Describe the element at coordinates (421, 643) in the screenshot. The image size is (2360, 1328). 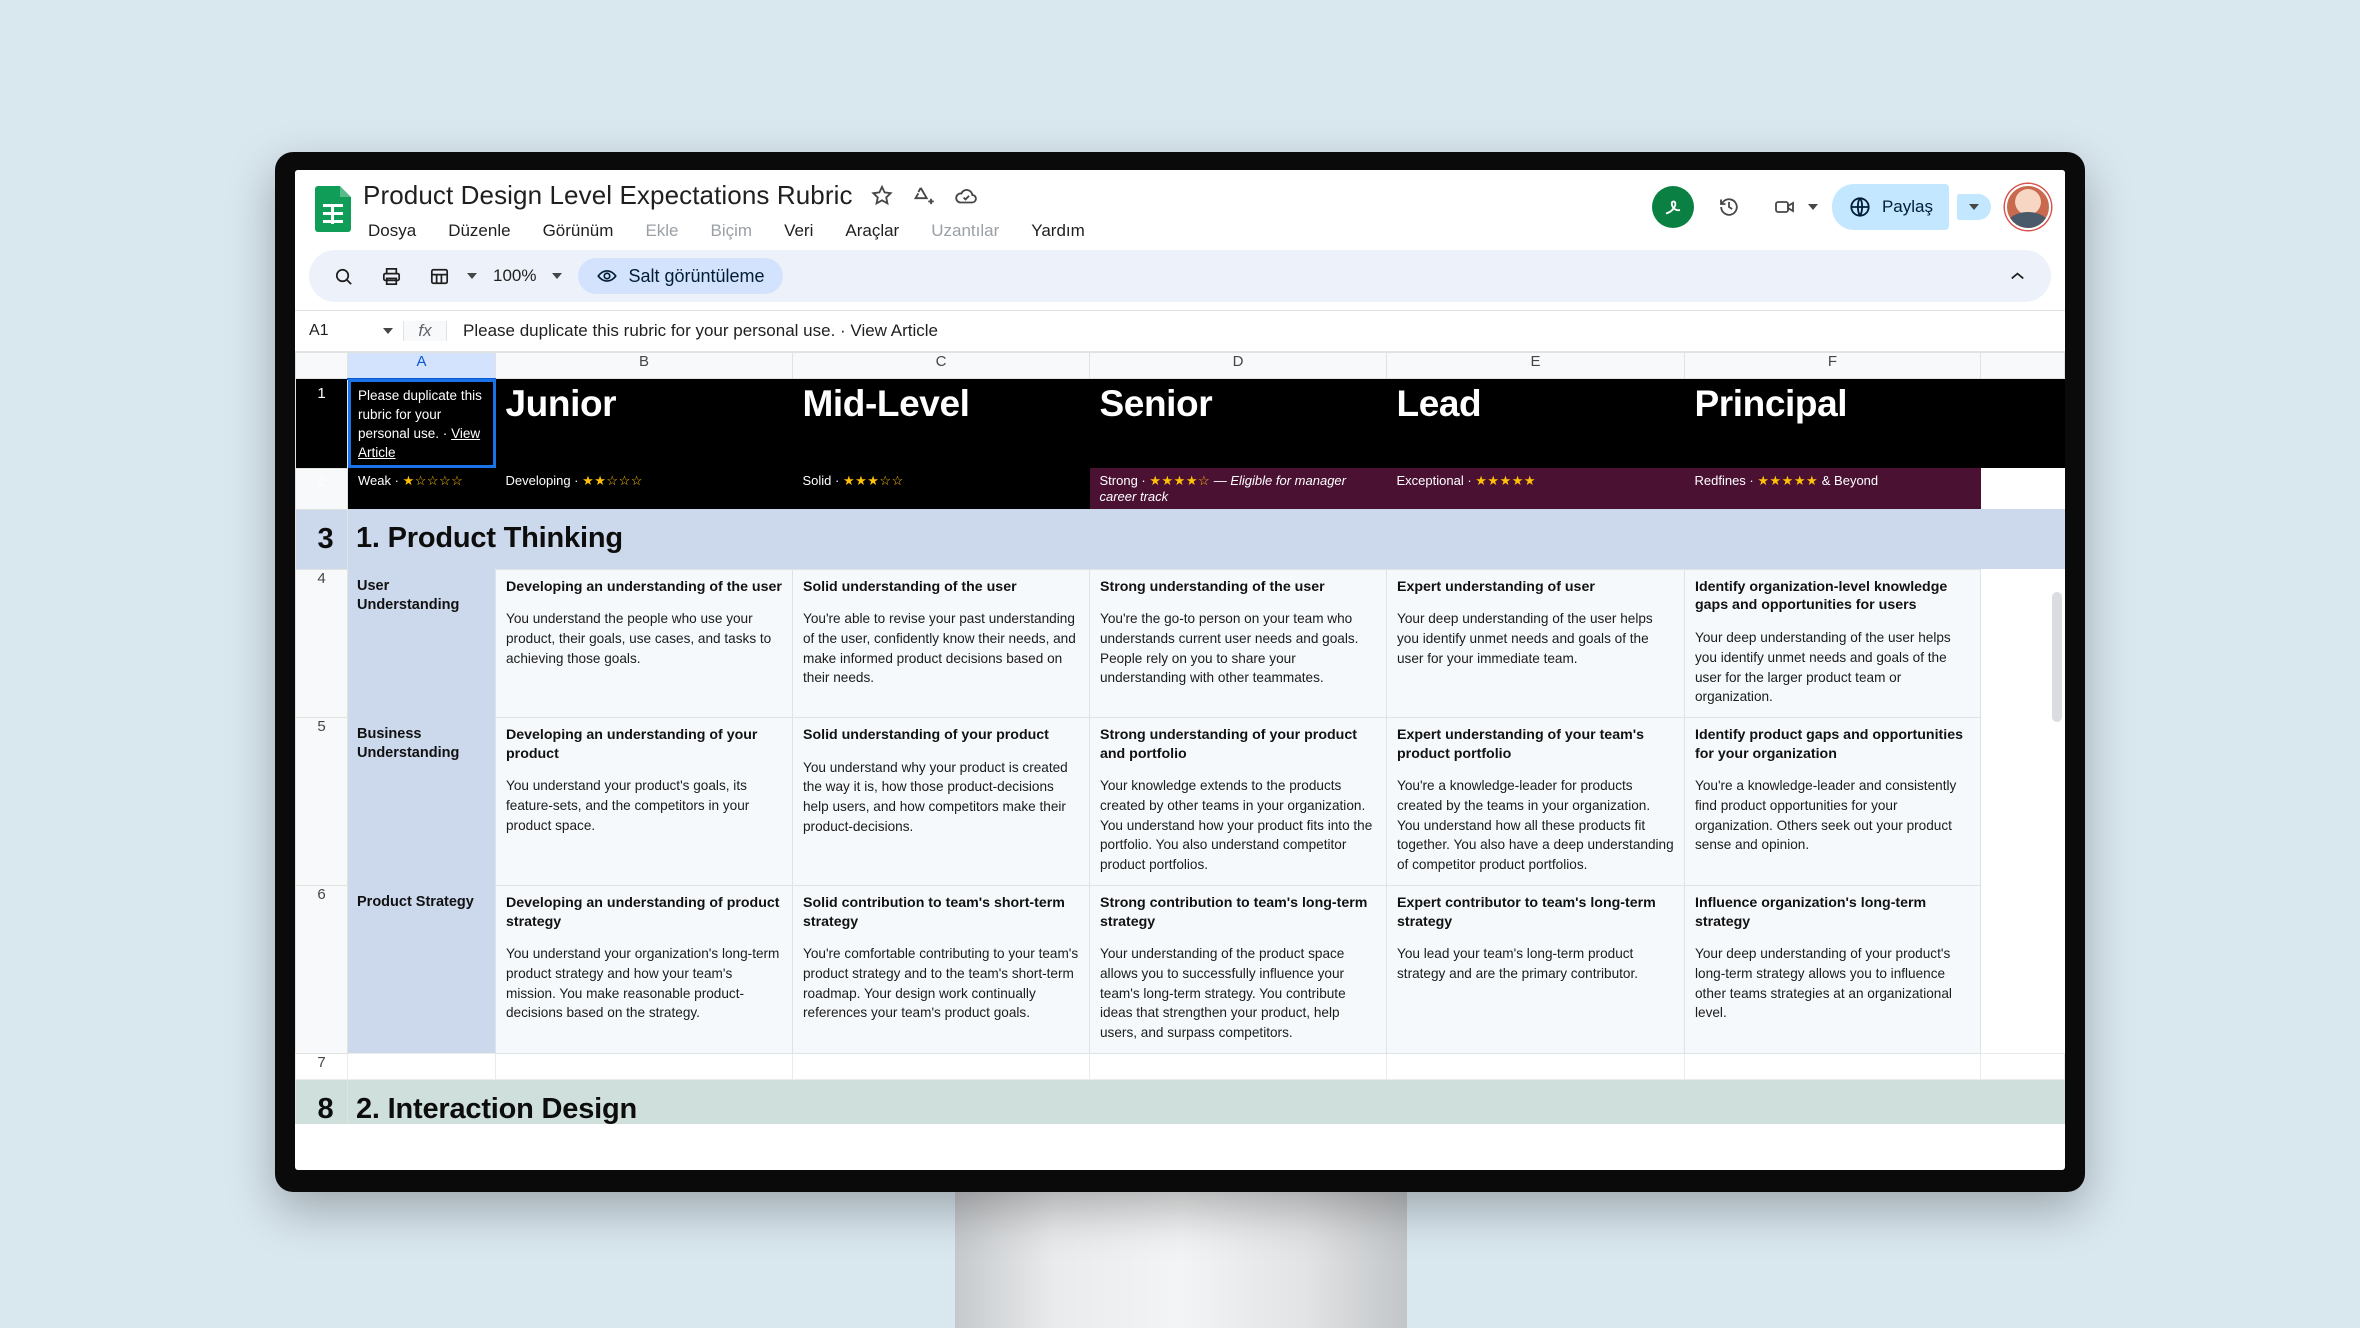
I see `criterion-label-user-understanding: User Understanding` at that location.